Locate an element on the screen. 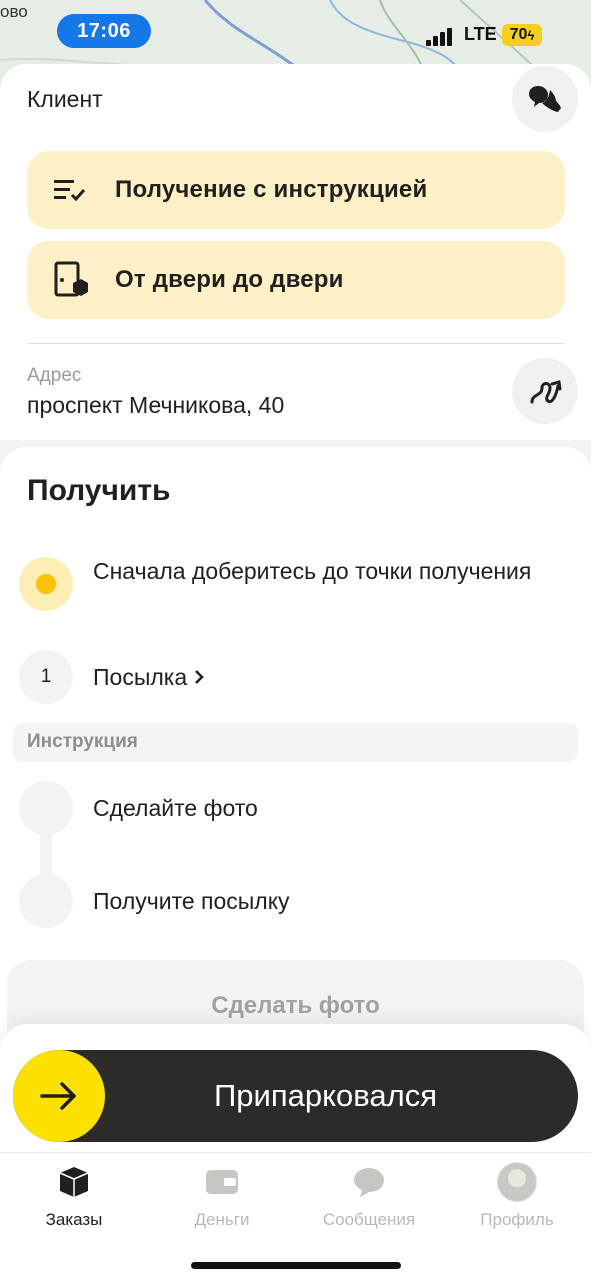 The height and width of the screenshot is (1280, 591). signal-icon is located at coordinates (441, 36).